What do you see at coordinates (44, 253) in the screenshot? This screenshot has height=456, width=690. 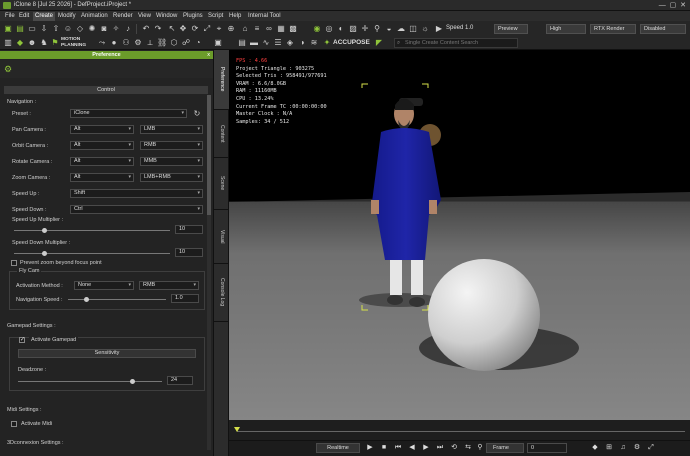 I see `speed-down-multiplier-knob` at bounding box center [44, 253].